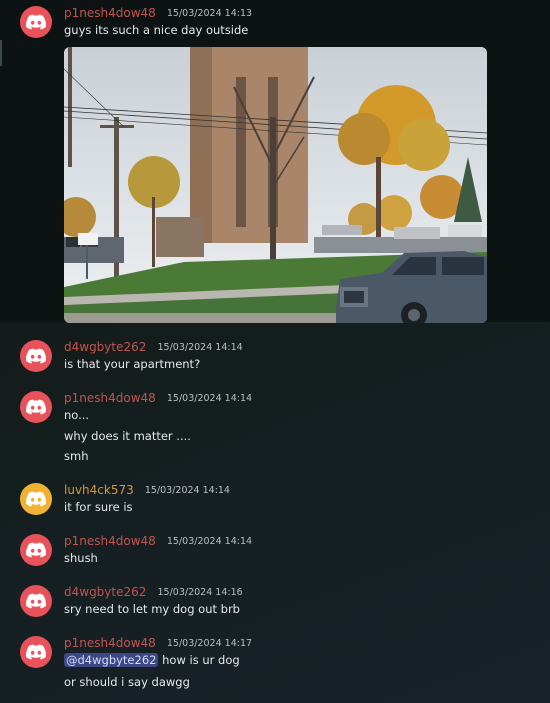  What do you see at coordinates (153, 592) in the screenshot?
I see `message-header: d4wgbyte262 15/03/2024 14:16` at bounding box center [153, 592].